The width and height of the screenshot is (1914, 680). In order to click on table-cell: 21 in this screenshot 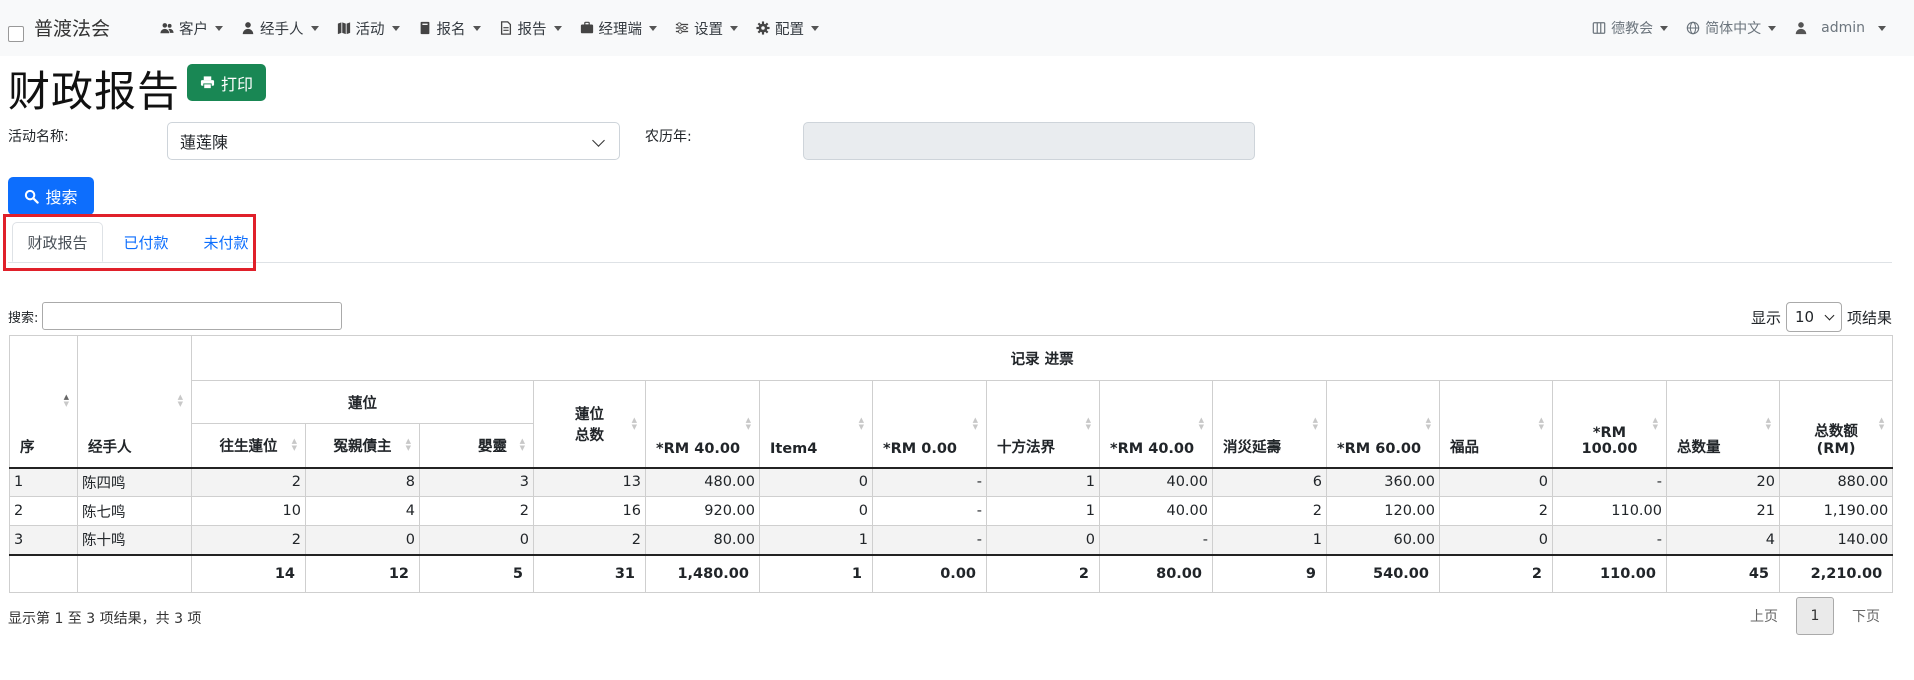, I will do `click(1723, 511)`.